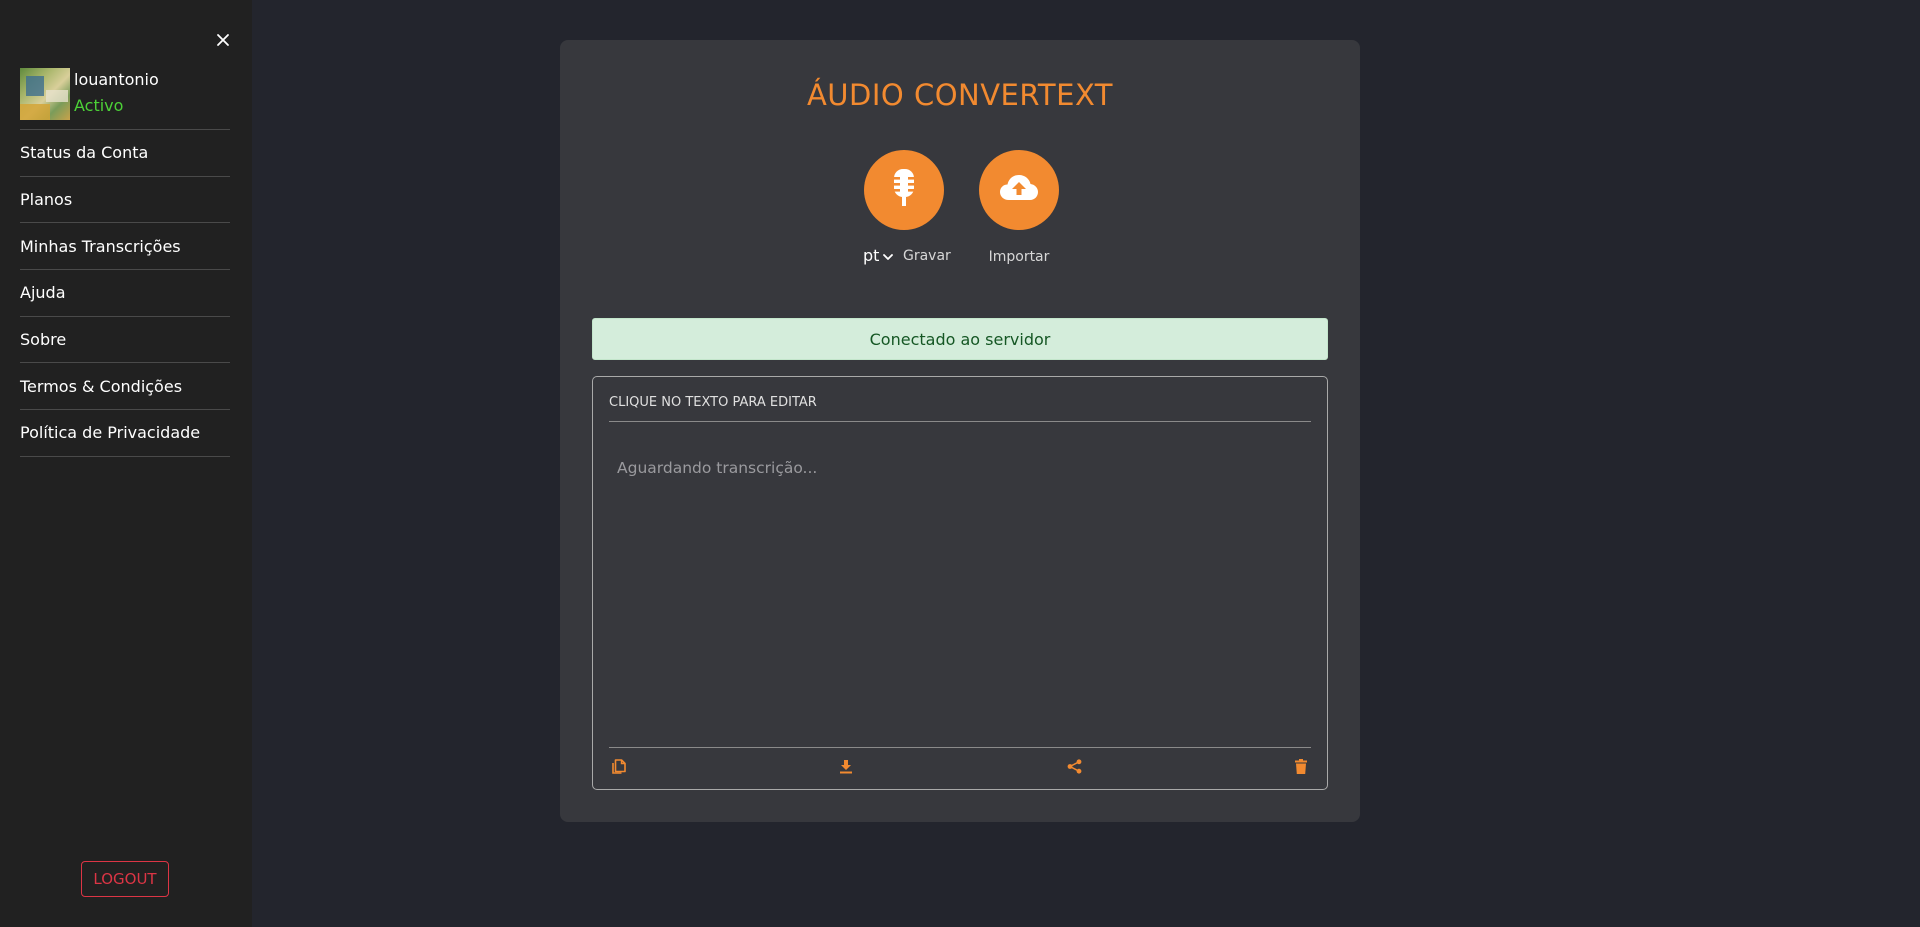  What do you see at coordinates (888, 255) in the screenshot?
I see `chevron-down-icon` at bounding box center [888, 255].